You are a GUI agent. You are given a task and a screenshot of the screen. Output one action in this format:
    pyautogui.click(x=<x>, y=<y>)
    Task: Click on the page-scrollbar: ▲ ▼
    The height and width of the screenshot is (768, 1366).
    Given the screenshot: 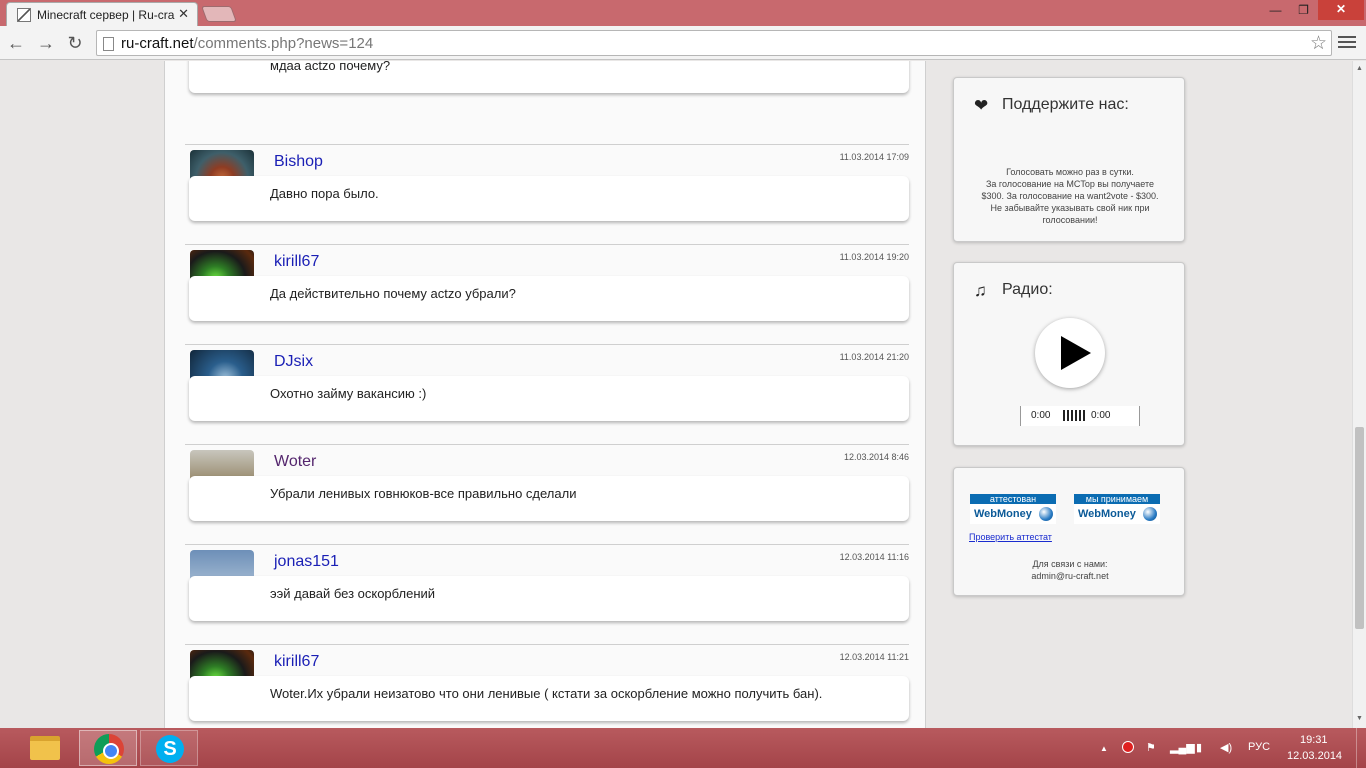 What is the action you would take?
    pyautogui.click(x=1359, y=394)
    